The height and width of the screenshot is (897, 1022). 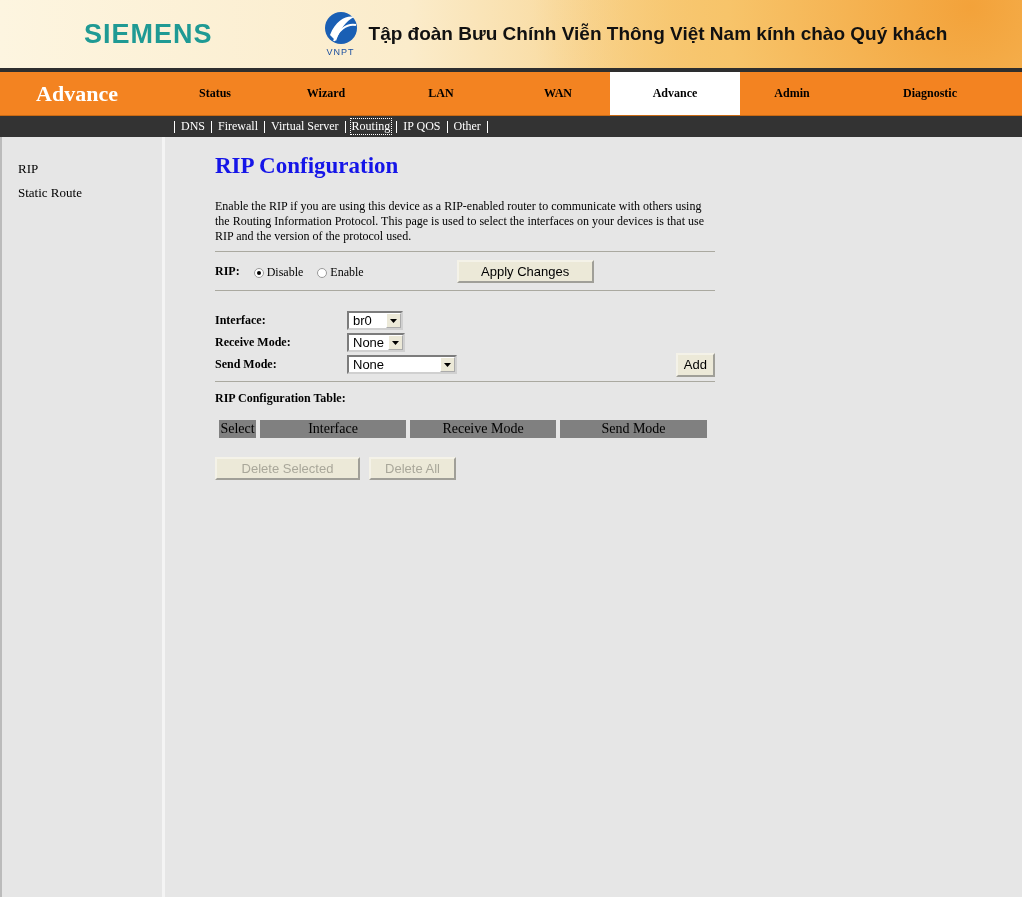 I want to click on greeting-text: Tập đoàn Bưu Chính Viễn Thông Việt Nam kính chào Quý khách, so click(x=658, y=34).